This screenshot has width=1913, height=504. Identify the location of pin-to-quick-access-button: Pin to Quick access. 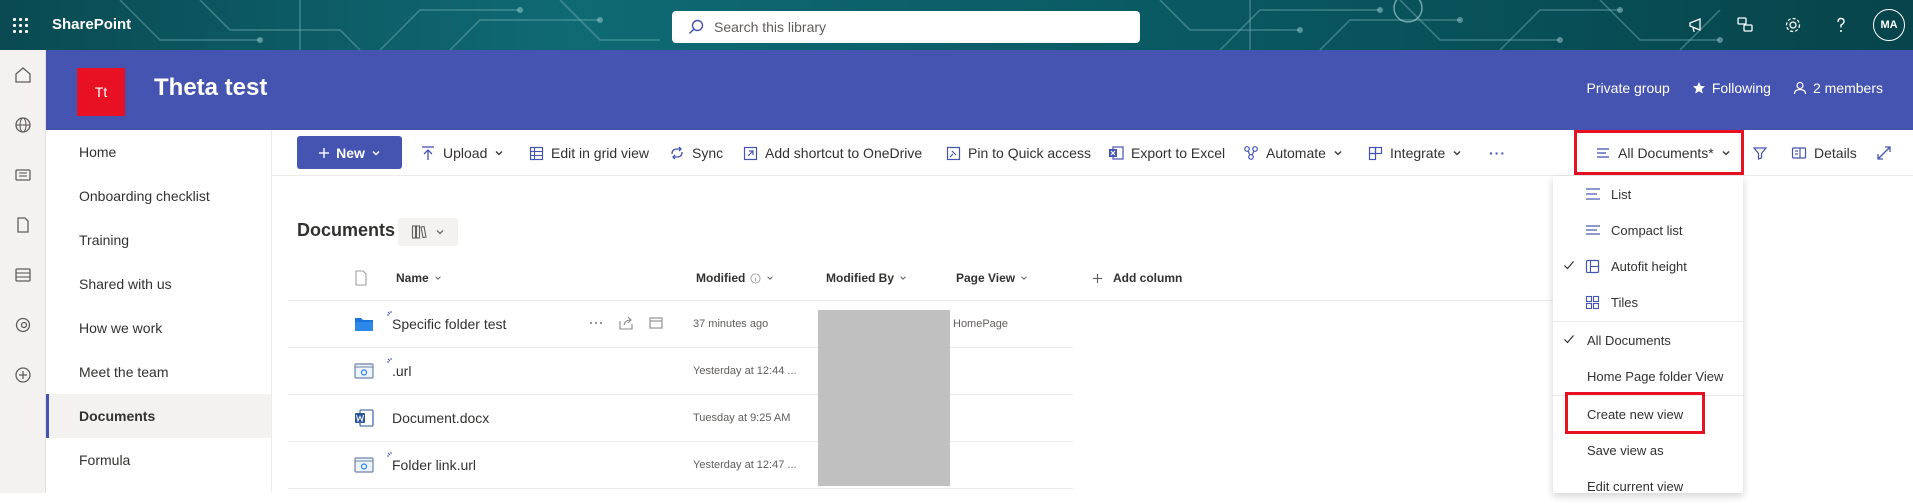
(1018, 153).